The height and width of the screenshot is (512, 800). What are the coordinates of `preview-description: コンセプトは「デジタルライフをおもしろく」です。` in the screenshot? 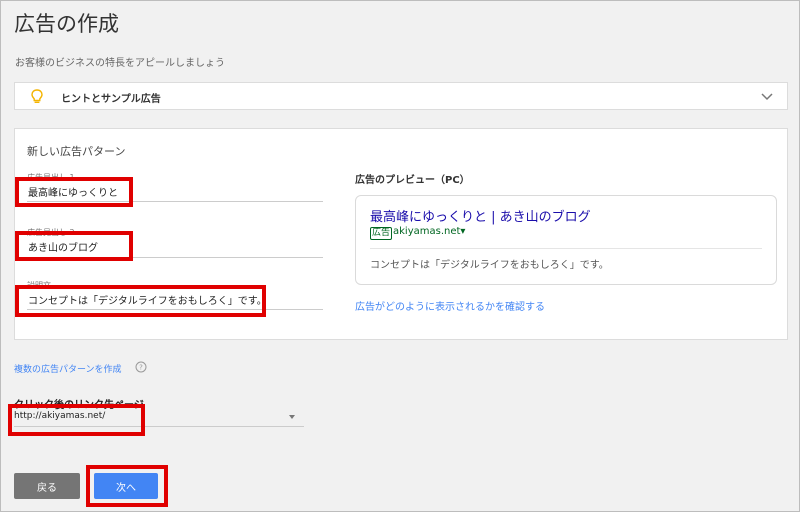 It's located at (489, 265).